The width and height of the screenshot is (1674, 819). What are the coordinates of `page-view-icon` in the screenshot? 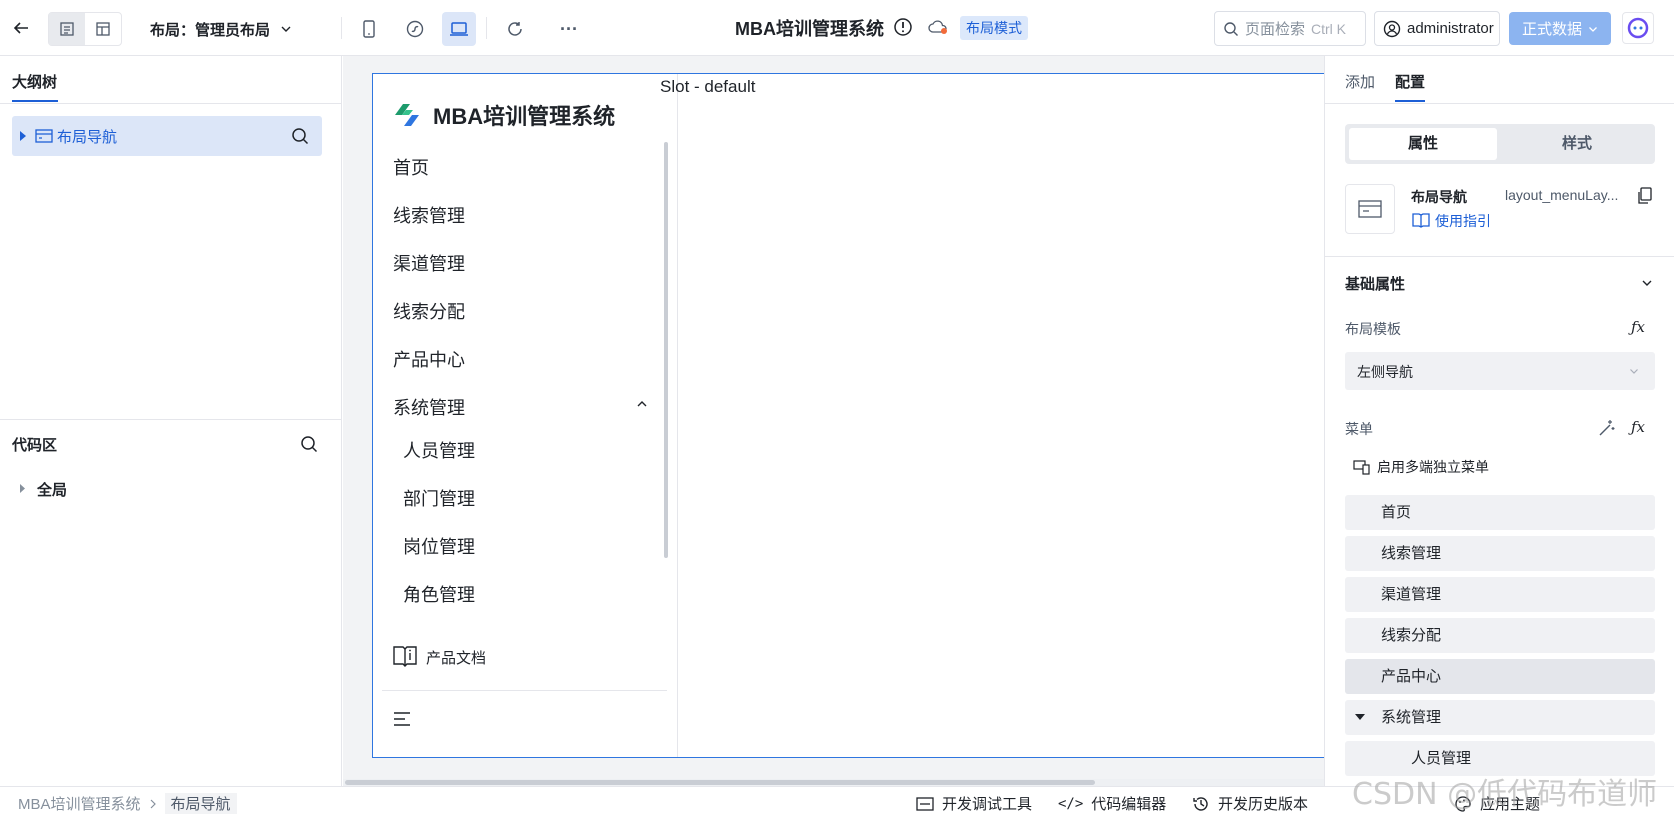 It's located at (67, 29).